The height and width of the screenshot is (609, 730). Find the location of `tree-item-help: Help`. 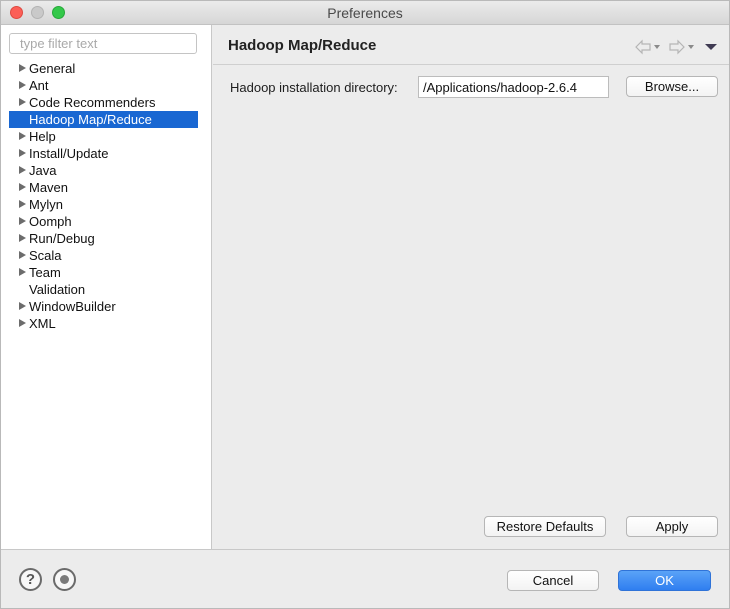

tree-item-help: Help is located at coordinates (103, 136).